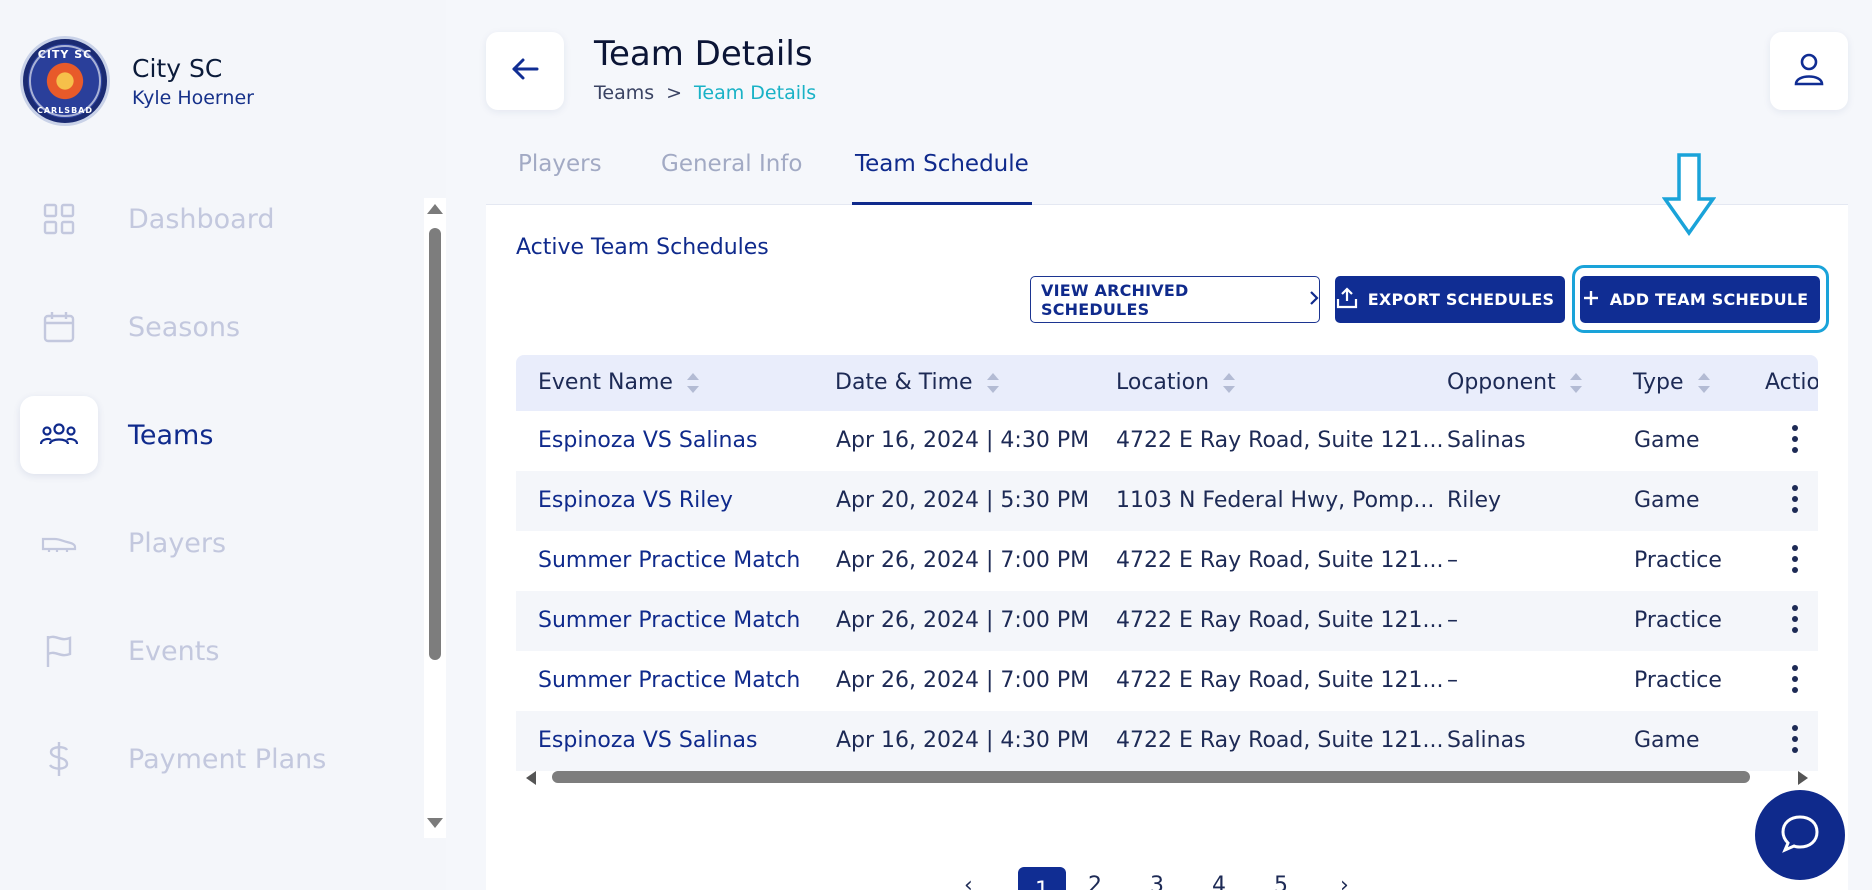 This screenshot has width=1872, height=890. Describe the element at coordinates (215, 435) in the screenshot. I see `sidebar-item-teams: Teams` at that location.